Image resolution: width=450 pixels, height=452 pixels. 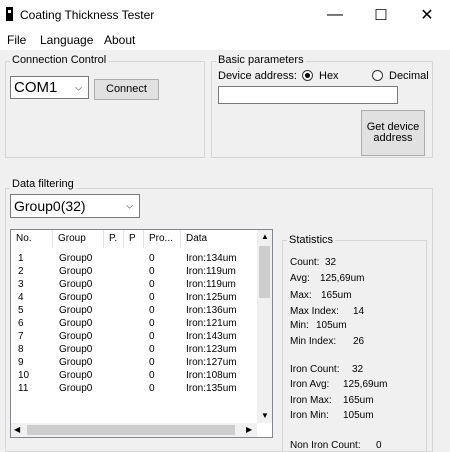 What do you see at coordinates (211, 297) in the screenshot?
I see `cell-data: Iron:125um` at bounding box center [211, 297].